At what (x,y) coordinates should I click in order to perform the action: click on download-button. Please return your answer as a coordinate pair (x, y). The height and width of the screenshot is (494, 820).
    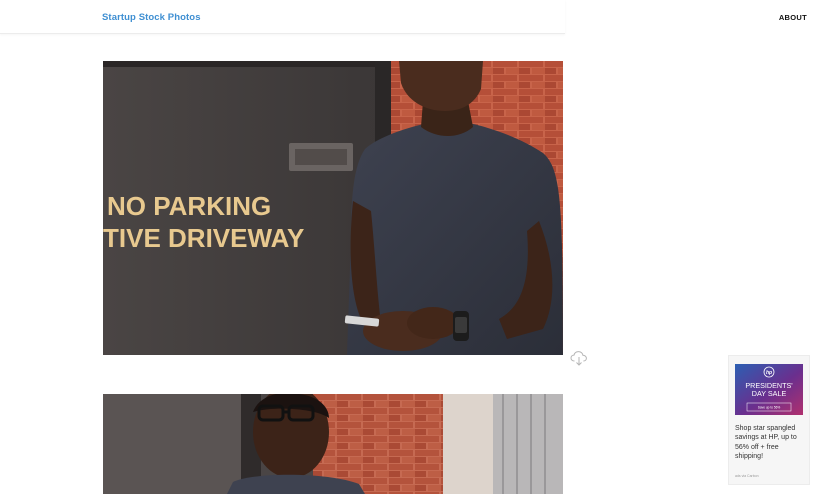
    Looking at the image, I should click on (579, 358).